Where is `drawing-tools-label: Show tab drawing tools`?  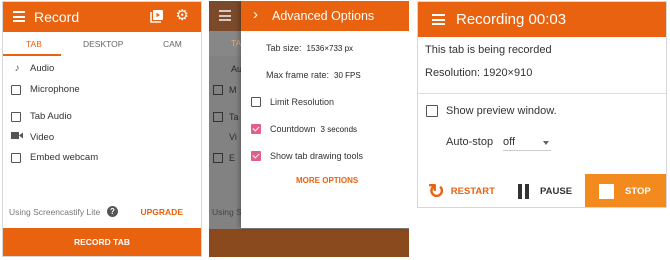
drawing-tools-label: Show tab drawing tools is located at coordinates (317, 156).